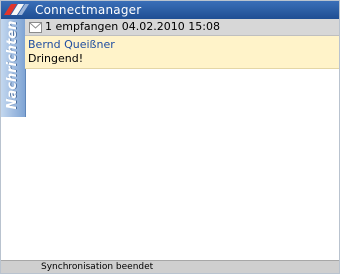  What do you see at coordinates (71, 44) in the screenshot?
I see `message-sender: Bernd Queißner` at bounding box center [71, 44].